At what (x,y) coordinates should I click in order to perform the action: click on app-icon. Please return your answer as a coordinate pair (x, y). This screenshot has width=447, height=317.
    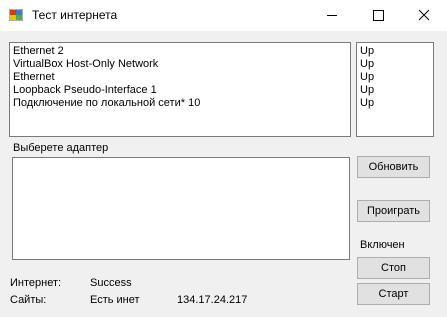
    Looking at the image, I should click on (16, 15).